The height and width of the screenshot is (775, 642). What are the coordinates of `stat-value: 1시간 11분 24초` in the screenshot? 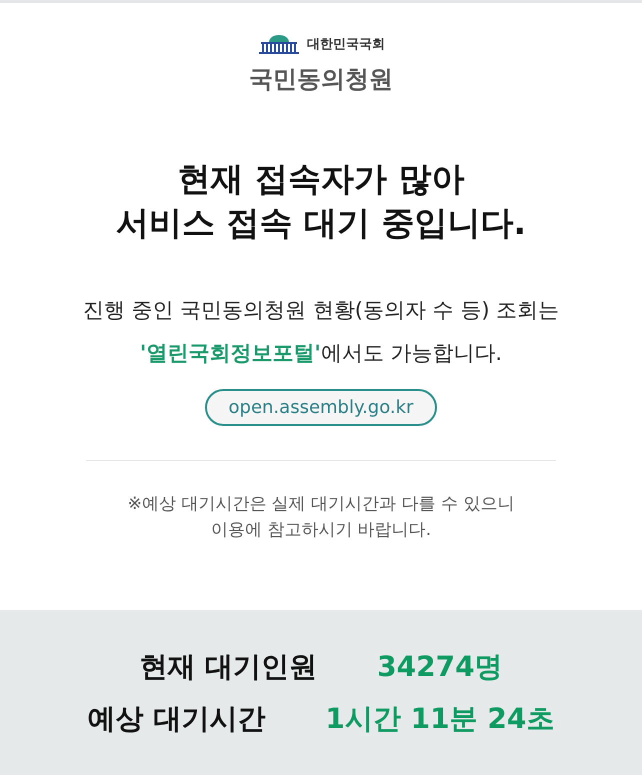 It's located at (439, 718).